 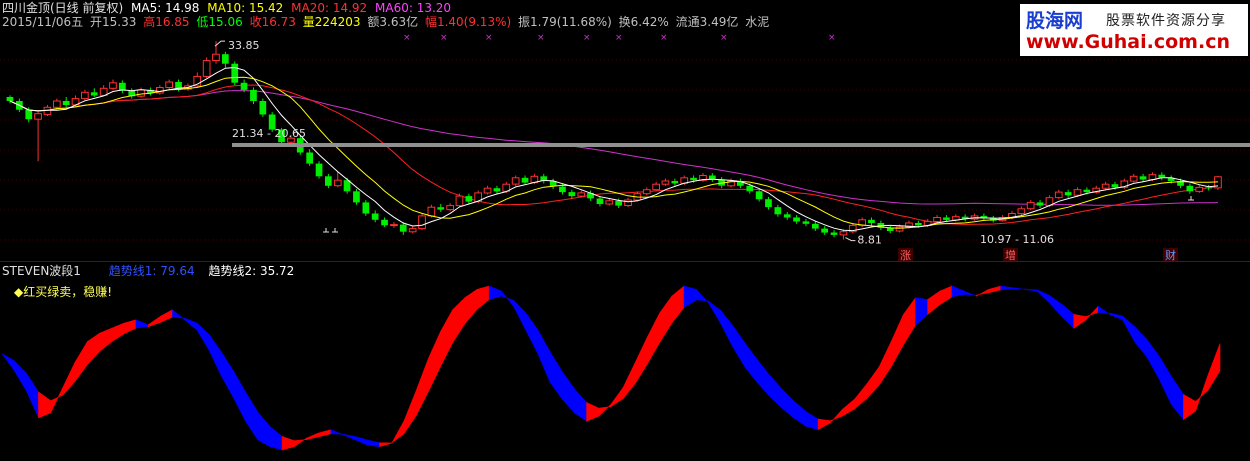 What do you see at coordinates (444, 38) in the screenshot?
I see `x-marker-1: ×` at bounding box center [444, 38].